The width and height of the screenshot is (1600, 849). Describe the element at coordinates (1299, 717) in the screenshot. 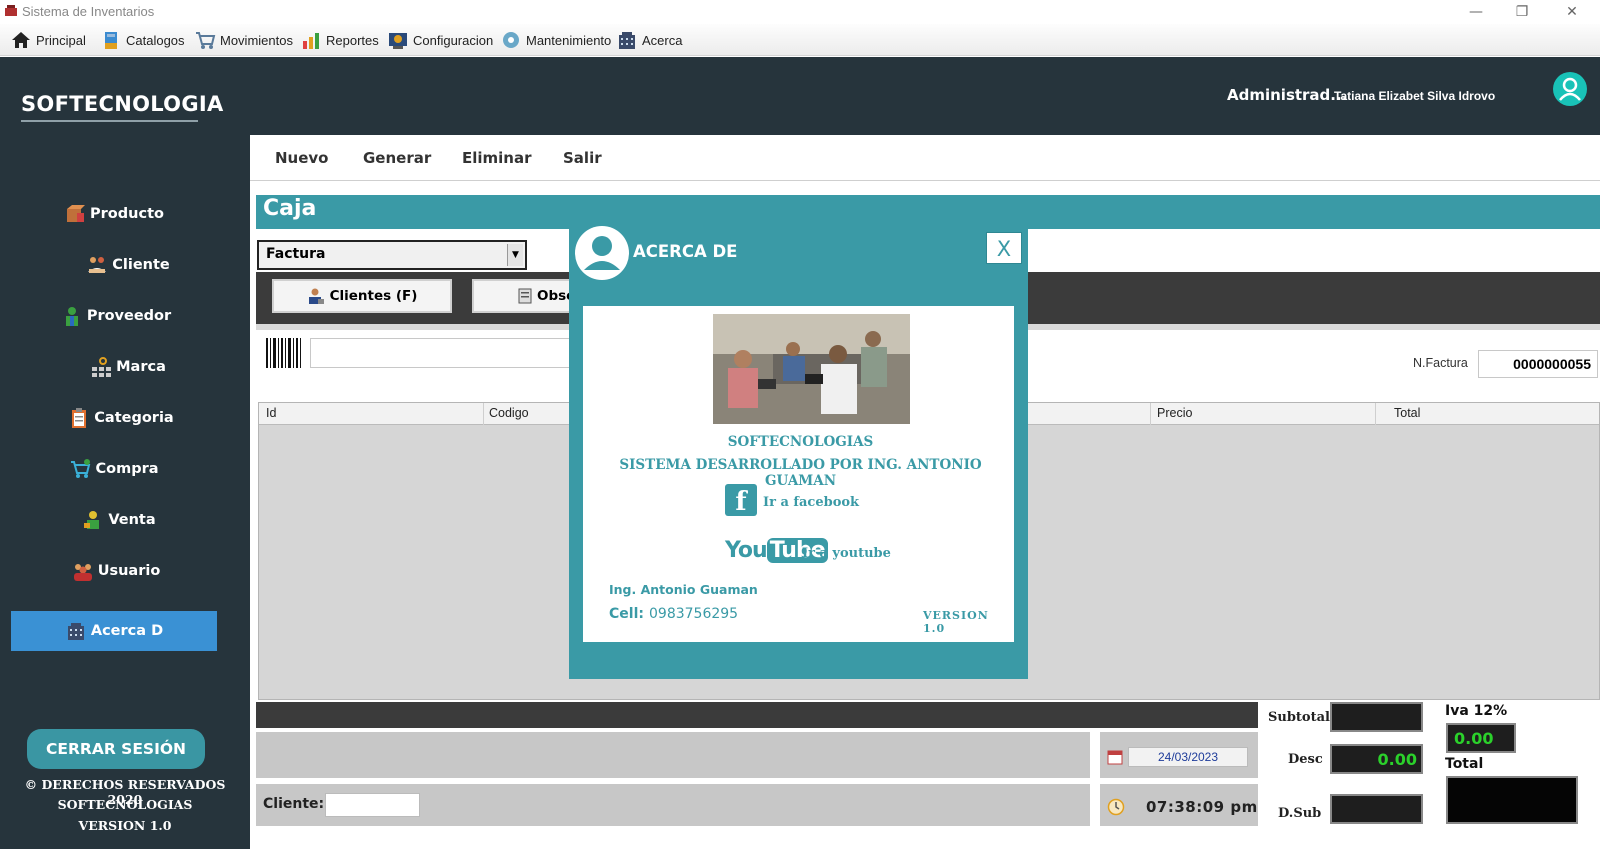

I see `subtotal-label: Subtotal` at that location.